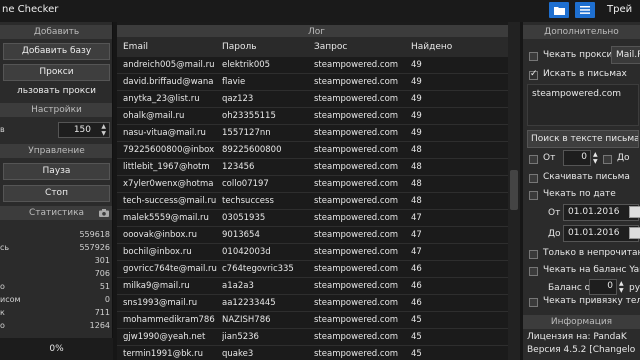  Describe the element at coordinates (591, 270) in the screenshot. I see `balance-label: Чекать на баланс Yanc` at that location.